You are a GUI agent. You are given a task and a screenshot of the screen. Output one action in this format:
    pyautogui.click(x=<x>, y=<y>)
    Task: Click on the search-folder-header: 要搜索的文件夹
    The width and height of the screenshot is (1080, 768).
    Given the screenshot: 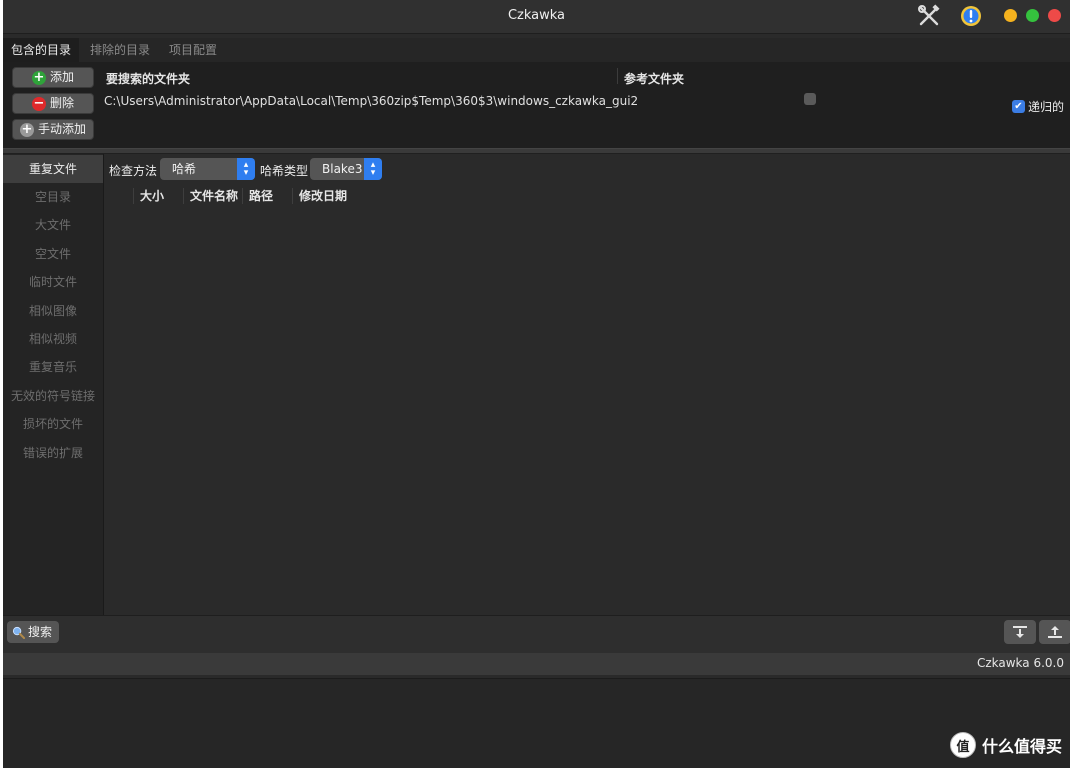 What is the action you would take?
    pyautogui.click(x=148, y=79)
    